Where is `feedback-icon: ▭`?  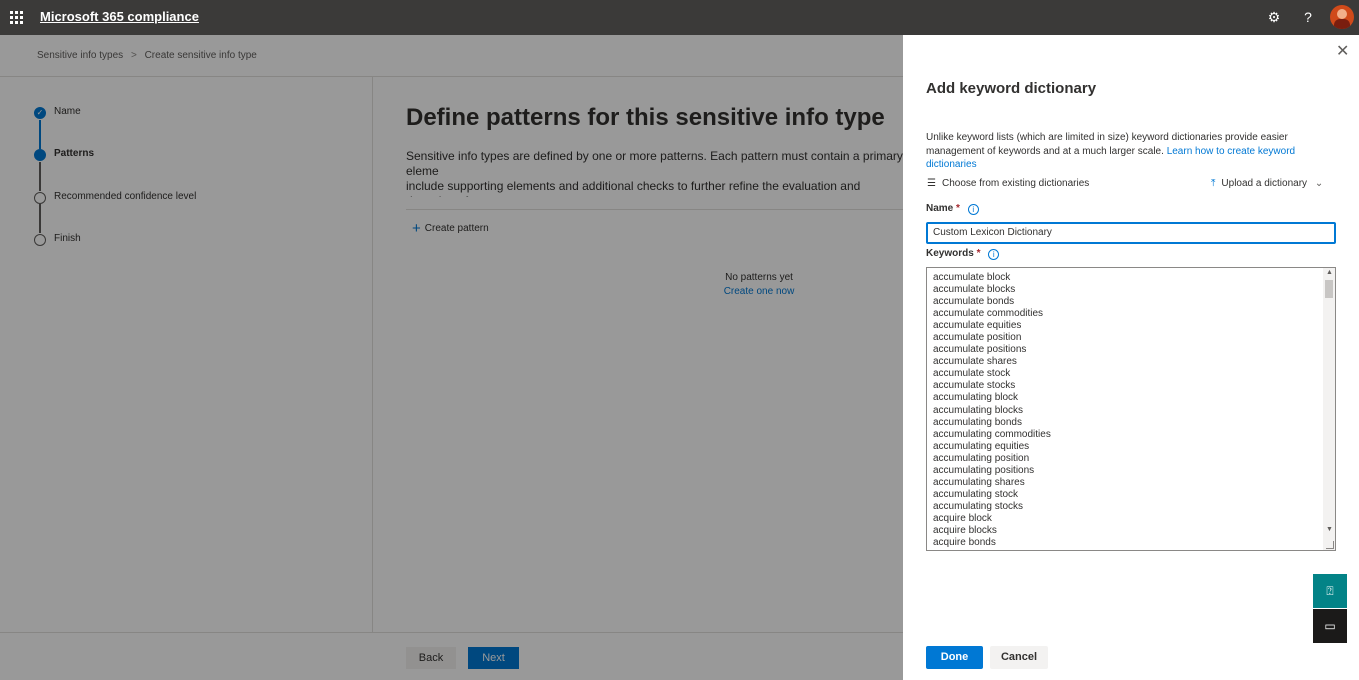 feedback-icon: ▭ is located at coordinates (1330, 626).